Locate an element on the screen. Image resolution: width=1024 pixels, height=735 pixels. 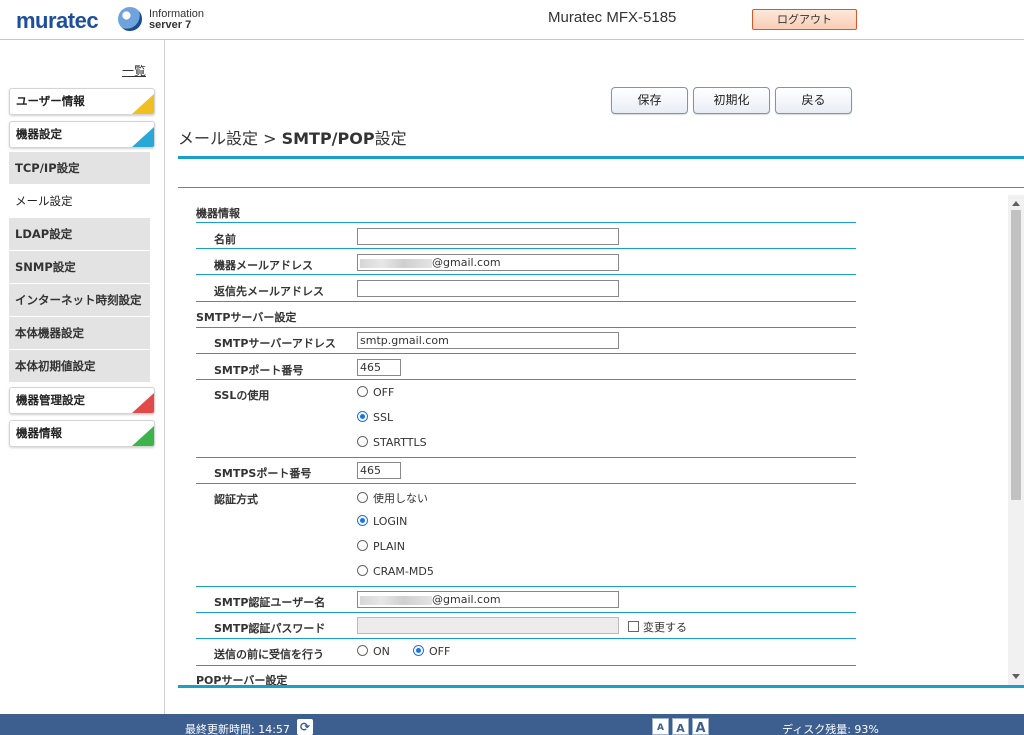
reply-mail-field is located at coordinates (488, 288).